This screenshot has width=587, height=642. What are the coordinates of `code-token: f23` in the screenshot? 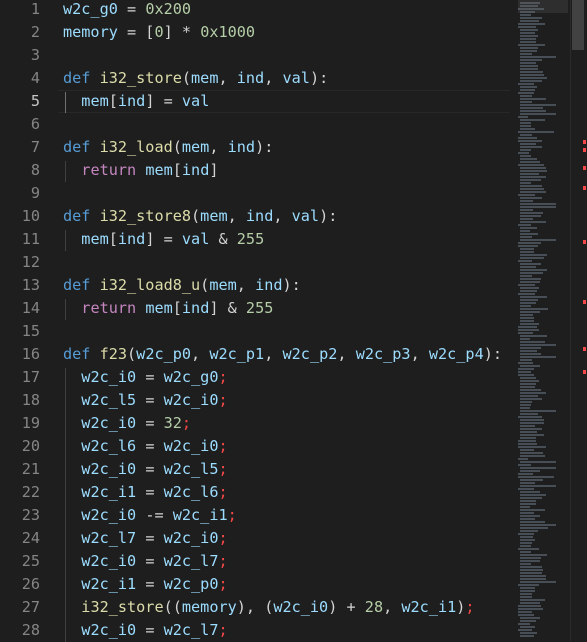 It's located at (113, 354).